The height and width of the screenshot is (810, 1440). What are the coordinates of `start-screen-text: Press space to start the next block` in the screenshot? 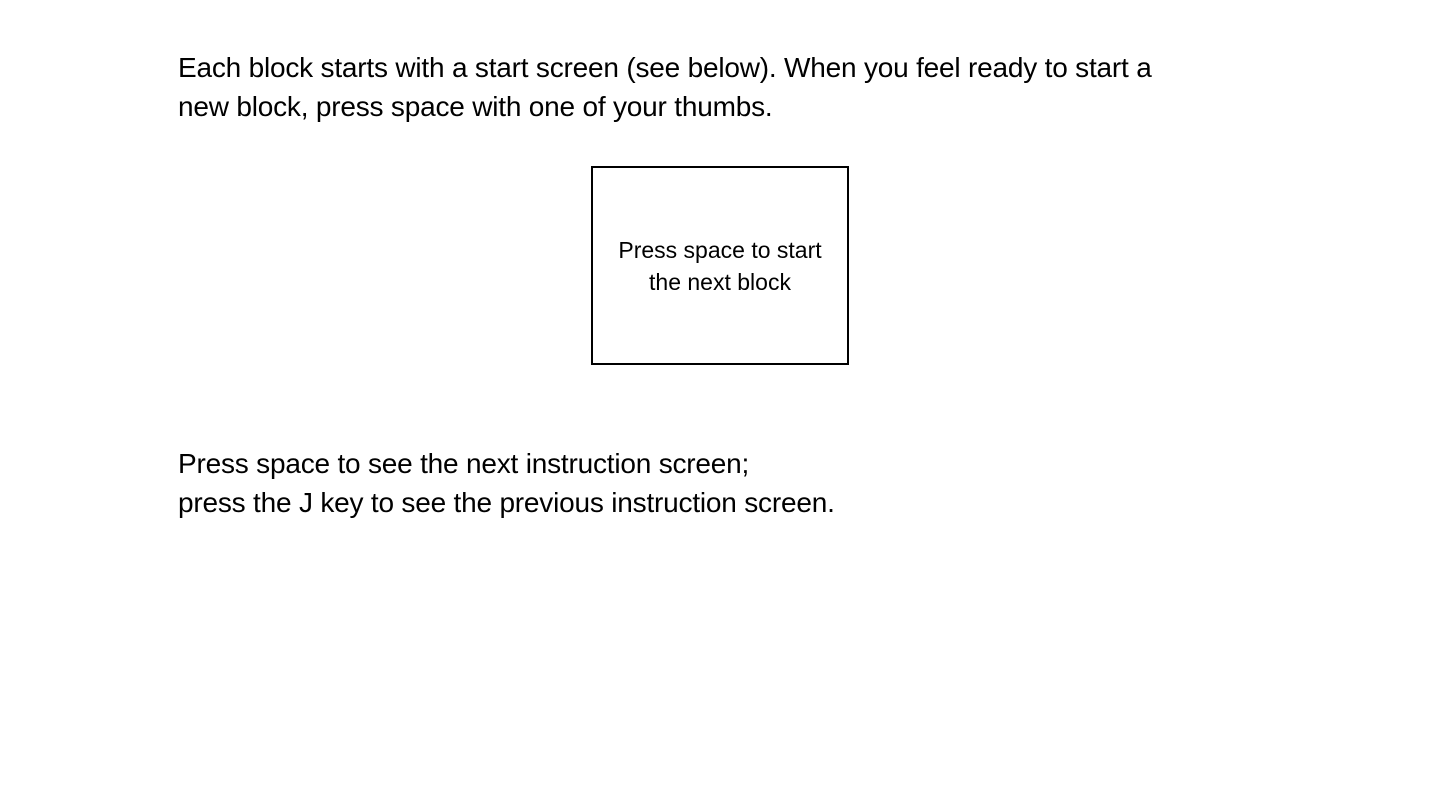 It's located at (719, 266).